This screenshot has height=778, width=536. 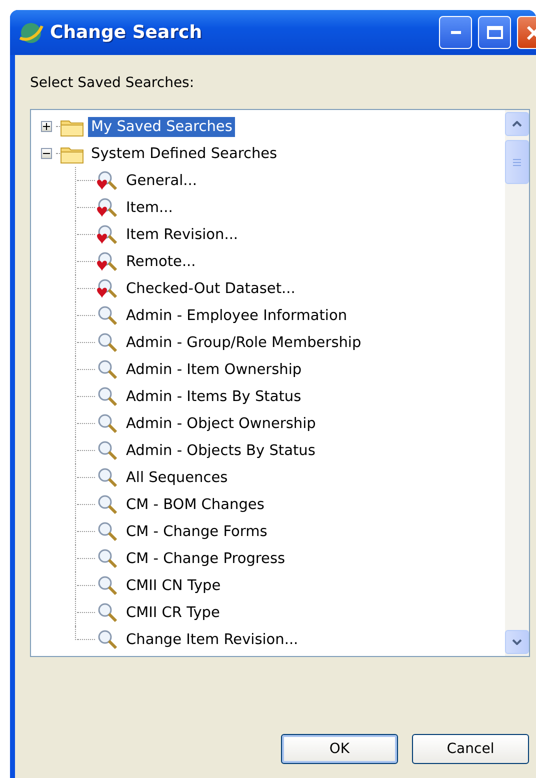 What do you see at coordinates (494, 32) in the screenshot?
I see `maximize-button` at bounding box center [494, 32].